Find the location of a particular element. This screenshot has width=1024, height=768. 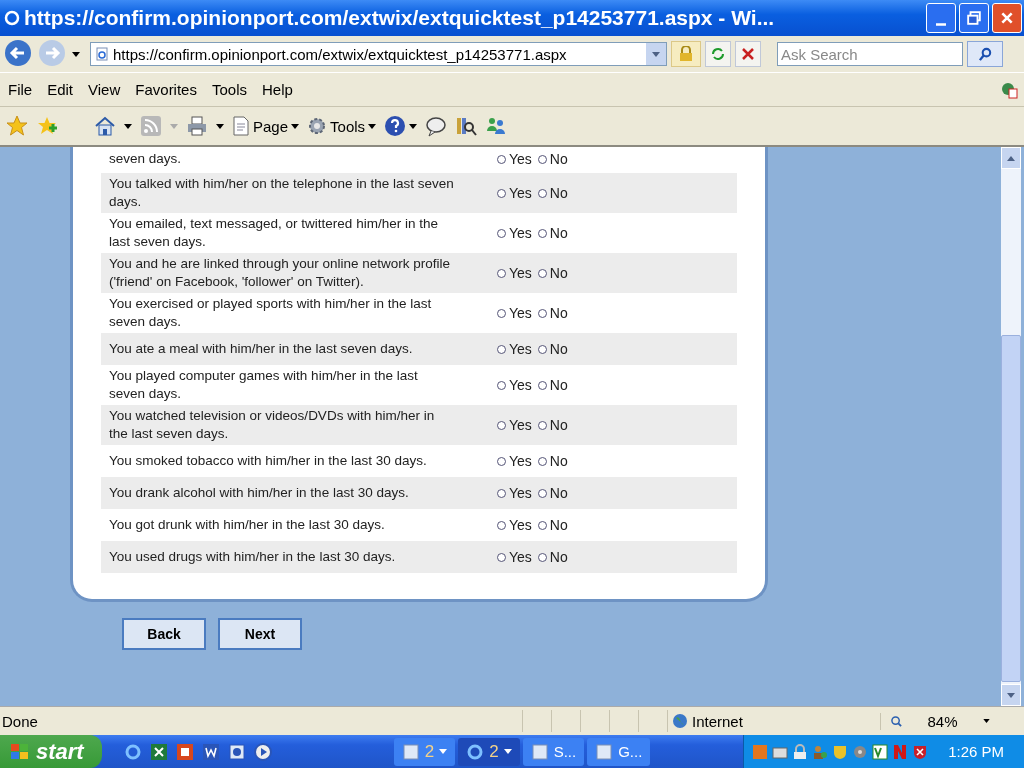

taskbar-button: 2 is located at coordinates (489, 751).